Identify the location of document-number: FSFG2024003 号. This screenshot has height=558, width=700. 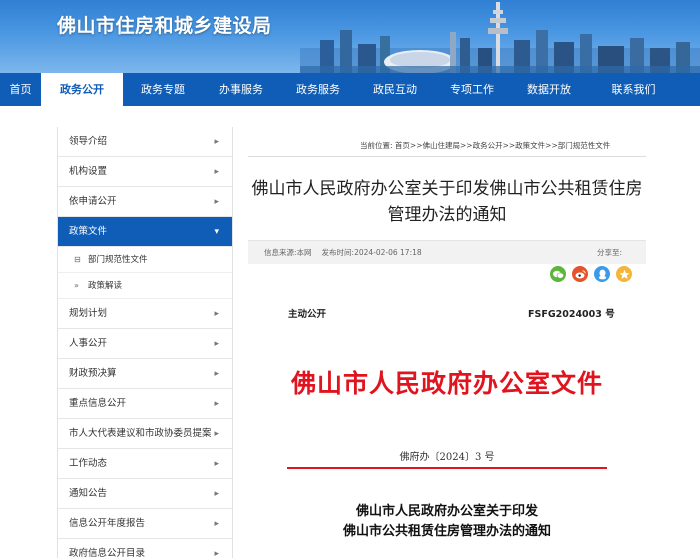
(571, 314).